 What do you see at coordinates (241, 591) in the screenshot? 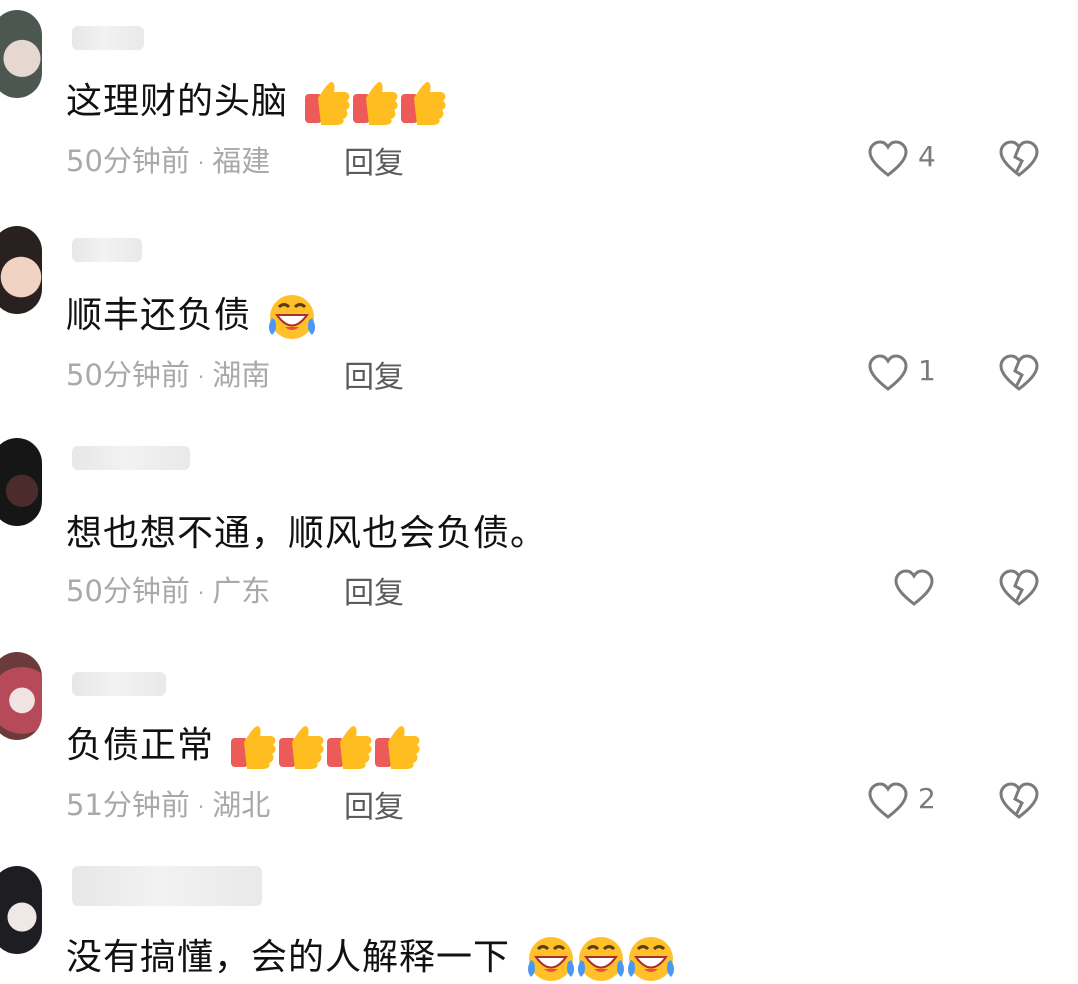
I see `region: 广东` at bounding box center [241, 591].